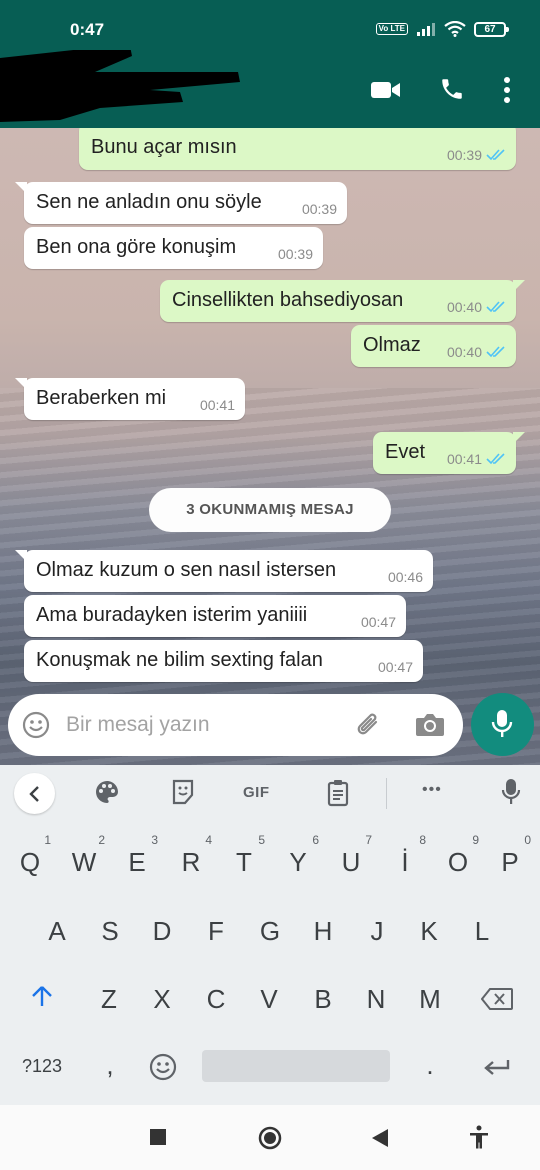  What do you see at coordinates (430, 725) in the screenshot?
I see `camera-icon` at bounding box center [430, 725].